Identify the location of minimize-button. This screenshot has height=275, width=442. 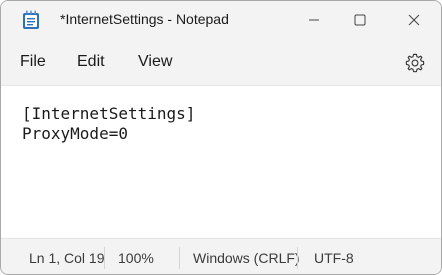
(314, 19).